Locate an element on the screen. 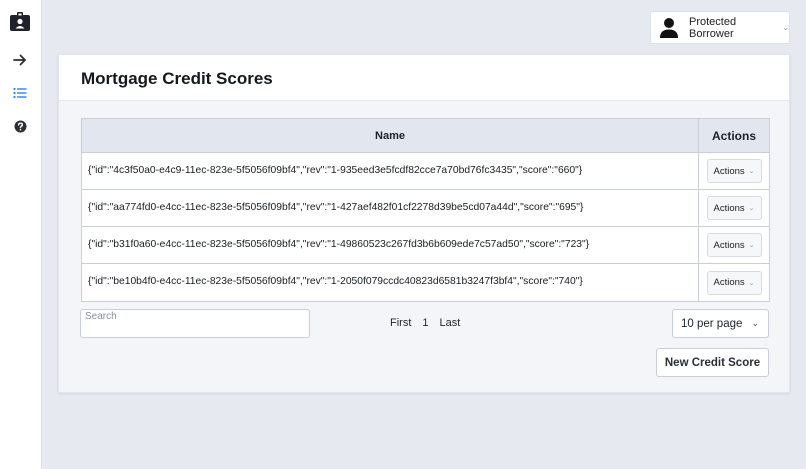 This screenshot has width=806, height=469. pagination: First 1 Last is located at coordinates (425, 323).